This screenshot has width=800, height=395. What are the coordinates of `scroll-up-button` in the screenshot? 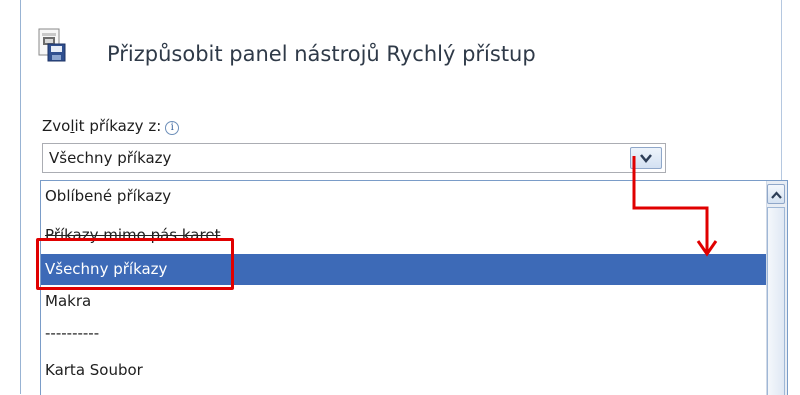 It's located at (776, 194).